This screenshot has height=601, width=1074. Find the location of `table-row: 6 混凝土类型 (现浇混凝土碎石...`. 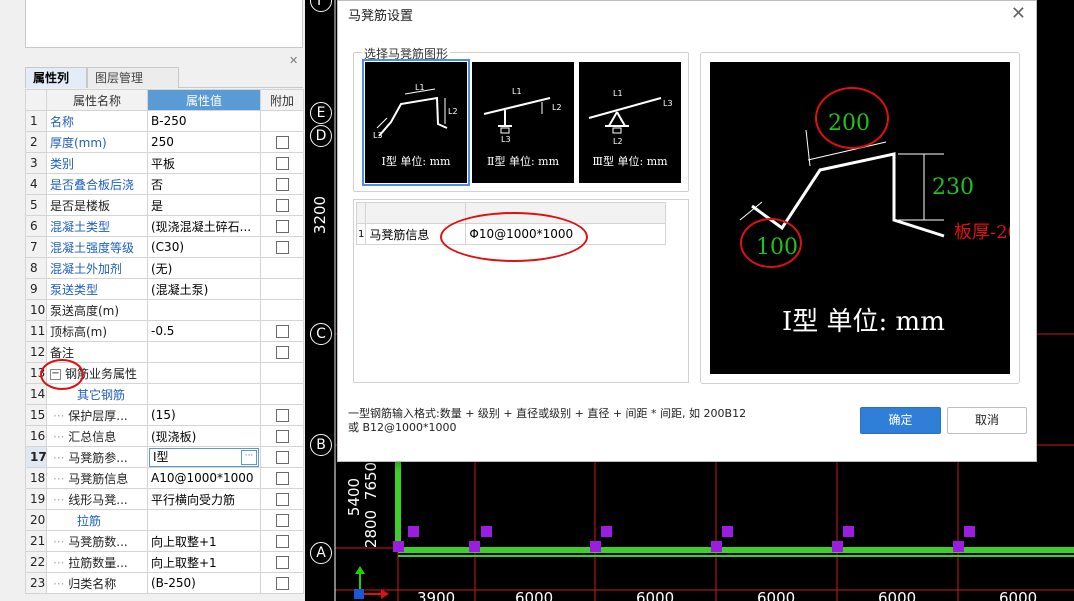

table-row: 6 混凝土类型 (现浇混凝土碎石... is located at coordinates (164, 226).